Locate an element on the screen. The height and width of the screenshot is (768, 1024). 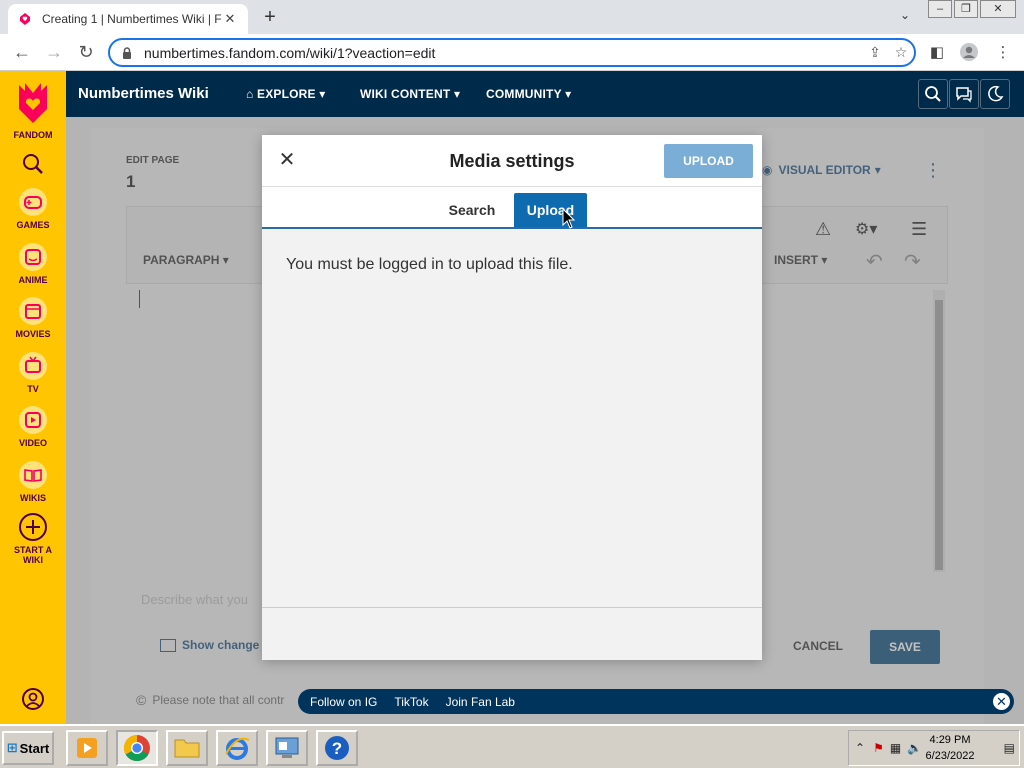
rail-item-wikis: WIKIS is located at coordinates (33, 481).